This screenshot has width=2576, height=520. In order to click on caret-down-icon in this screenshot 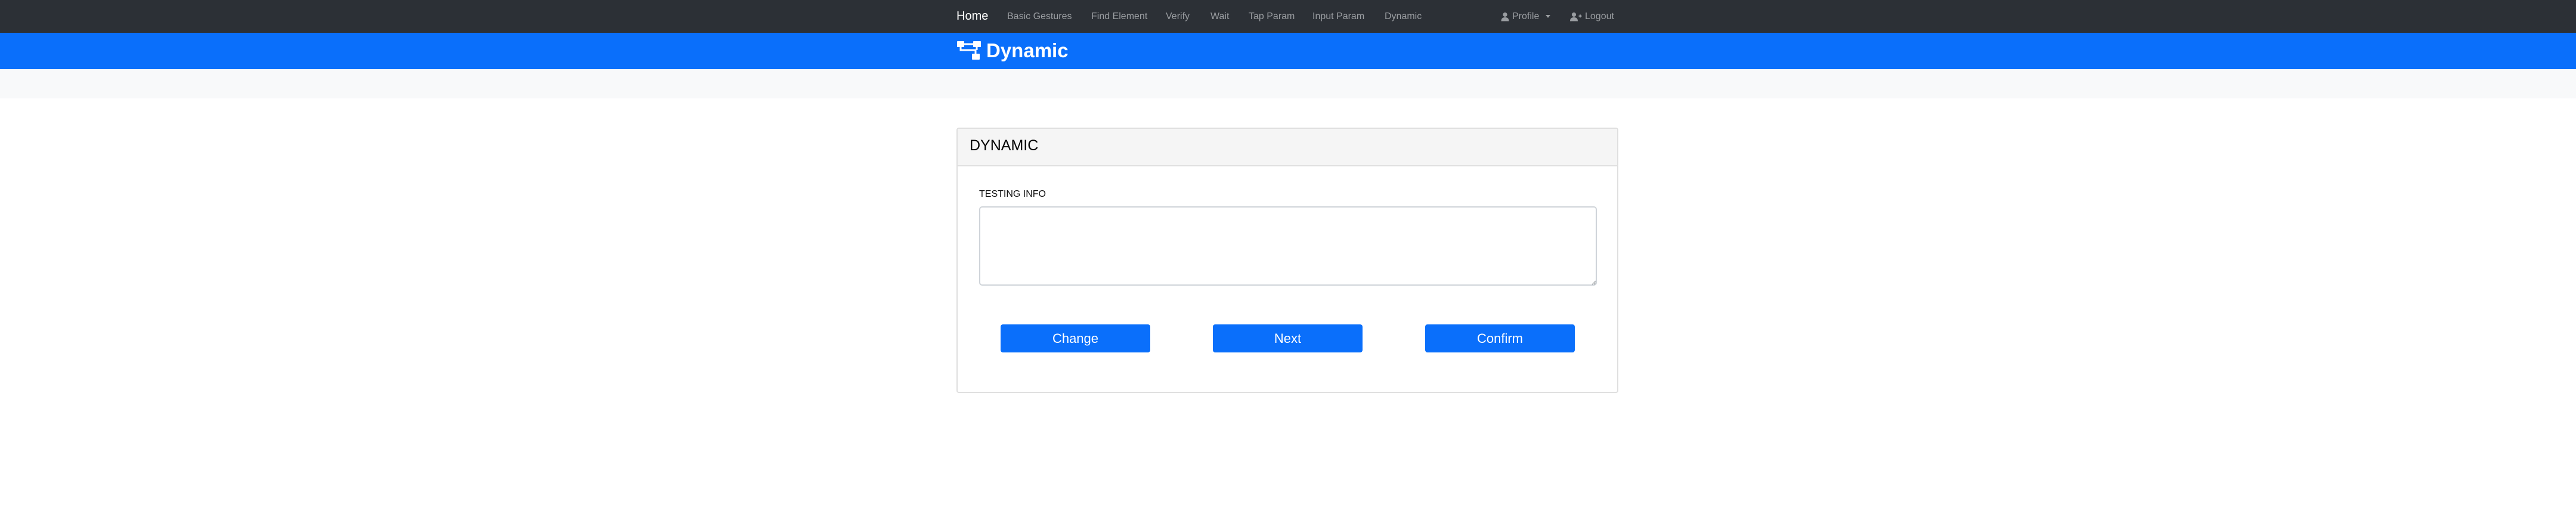, I will do `click(1548, 16)`.